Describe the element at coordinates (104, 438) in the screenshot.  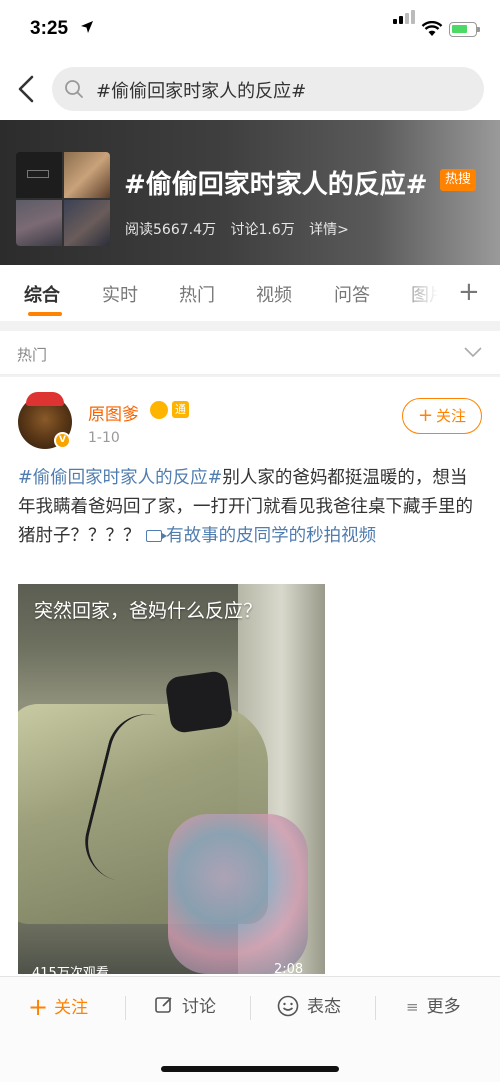
I see `post-date: 1-10` at that location.